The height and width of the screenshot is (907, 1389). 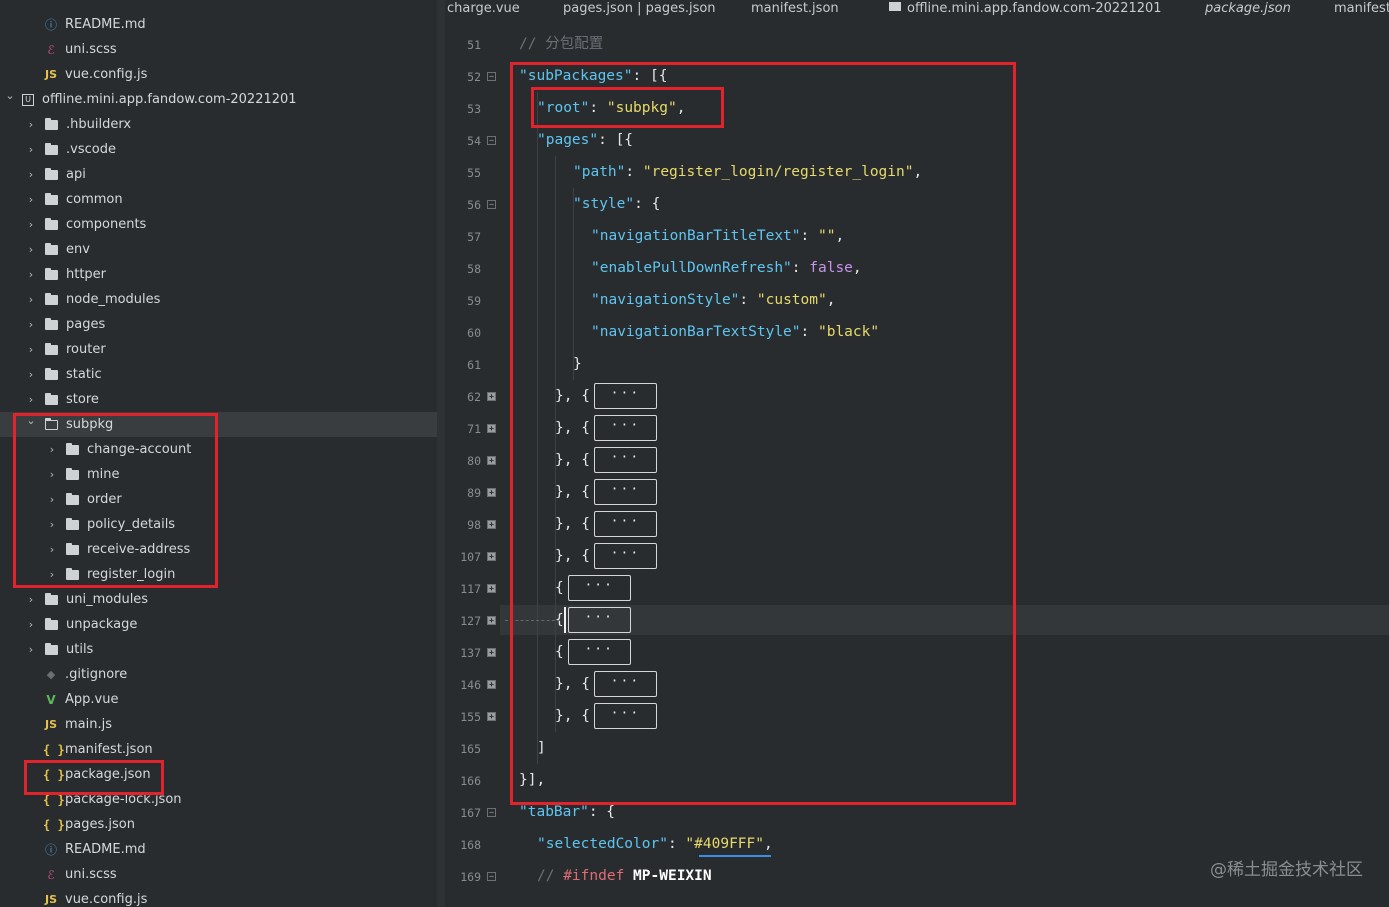 I want to click on code-line: // 分包配置, so click(x=561, y=44).